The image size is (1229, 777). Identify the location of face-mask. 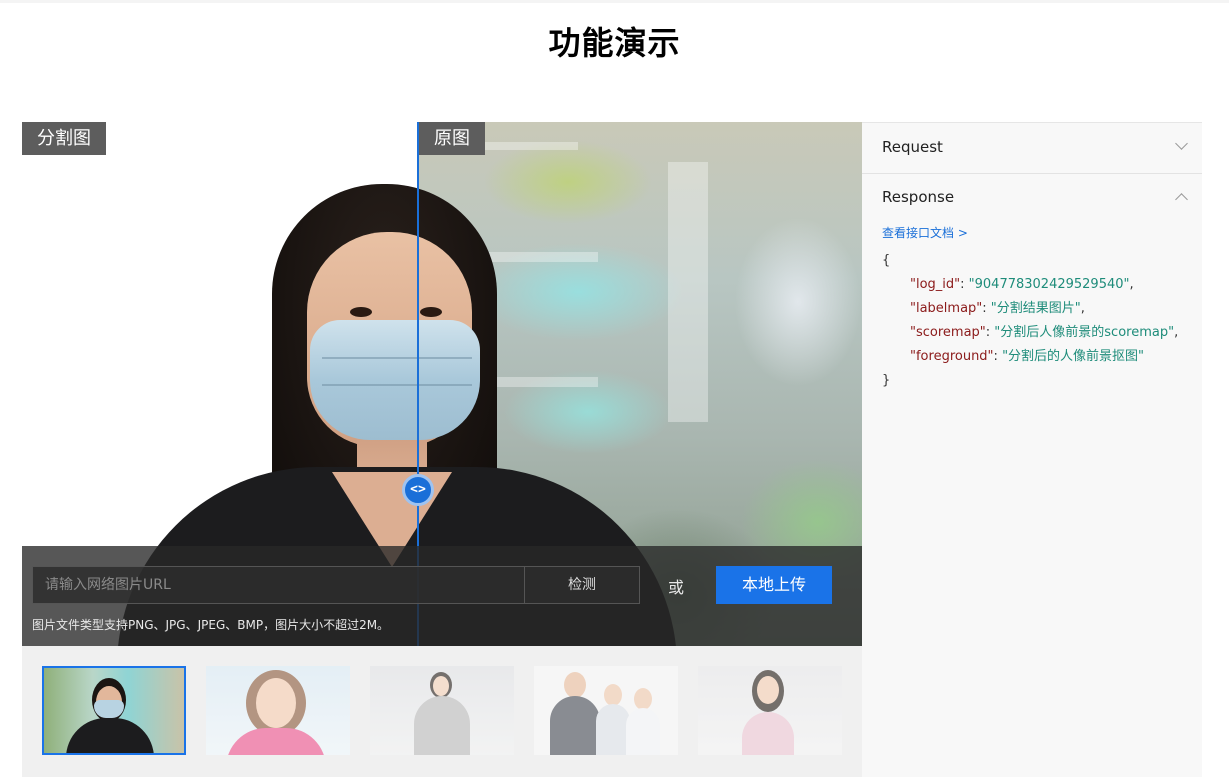
(395, 380).